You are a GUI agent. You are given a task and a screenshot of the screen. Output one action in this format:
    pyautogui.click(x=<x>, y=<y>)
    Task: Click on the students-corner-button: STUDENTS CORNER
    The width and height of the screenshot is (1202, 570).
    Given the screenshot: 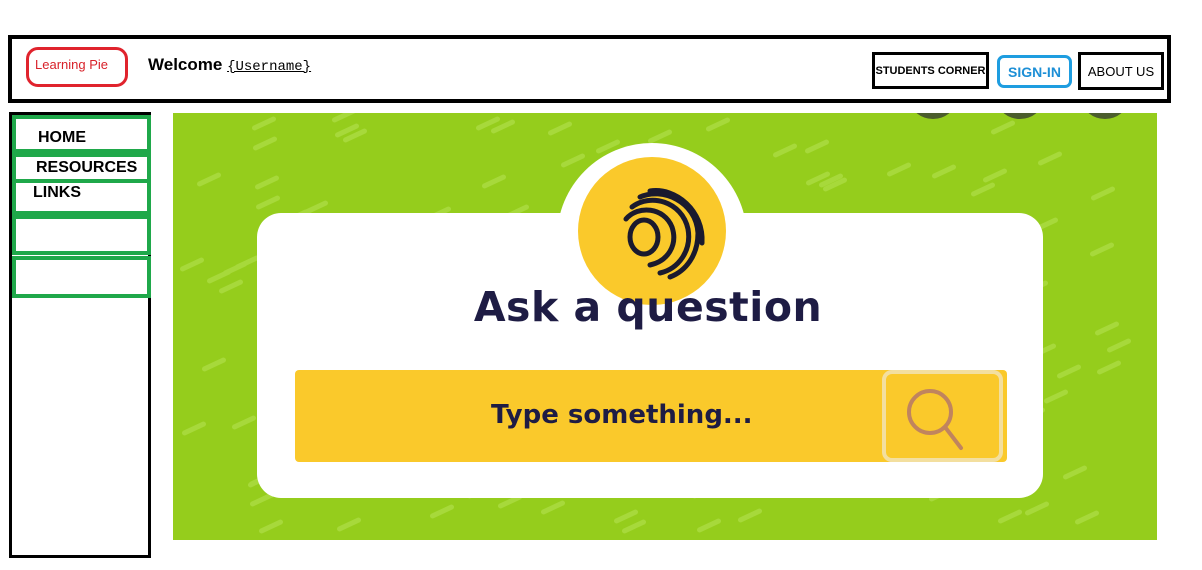 What is the action you would take?
    pyautogui.click(x=930, y=70)
    